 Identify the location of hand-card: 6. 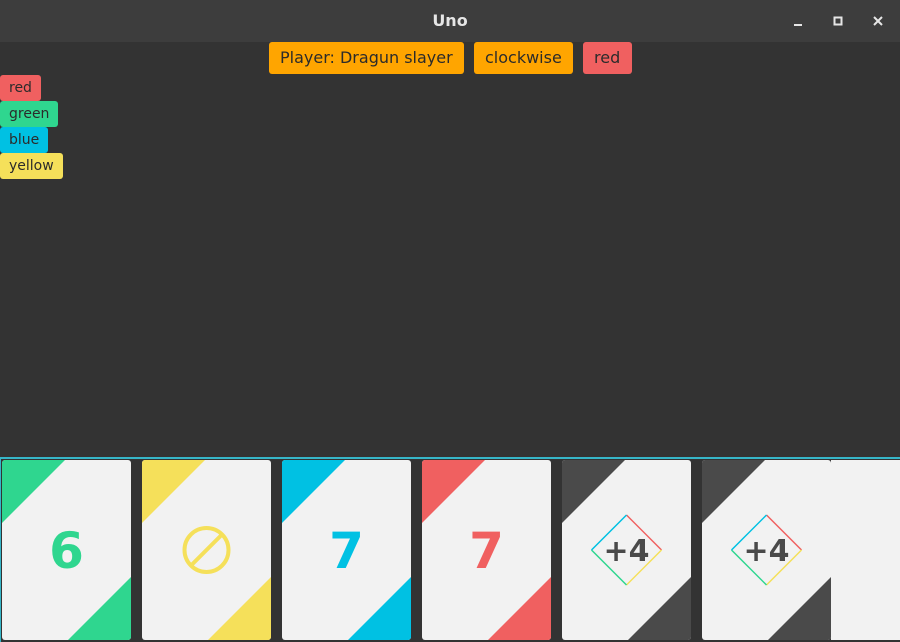
(66, 550).